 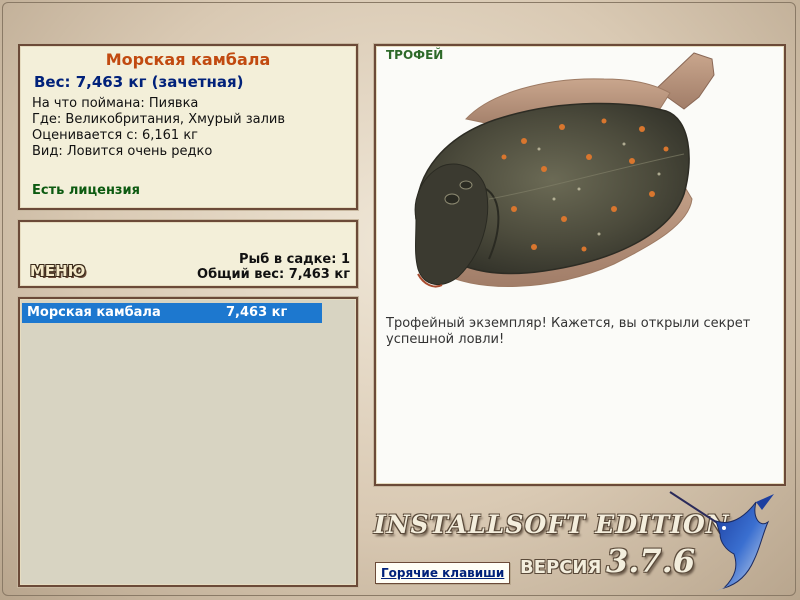 I want to click on flounder-image, so click(x=564, y=170).